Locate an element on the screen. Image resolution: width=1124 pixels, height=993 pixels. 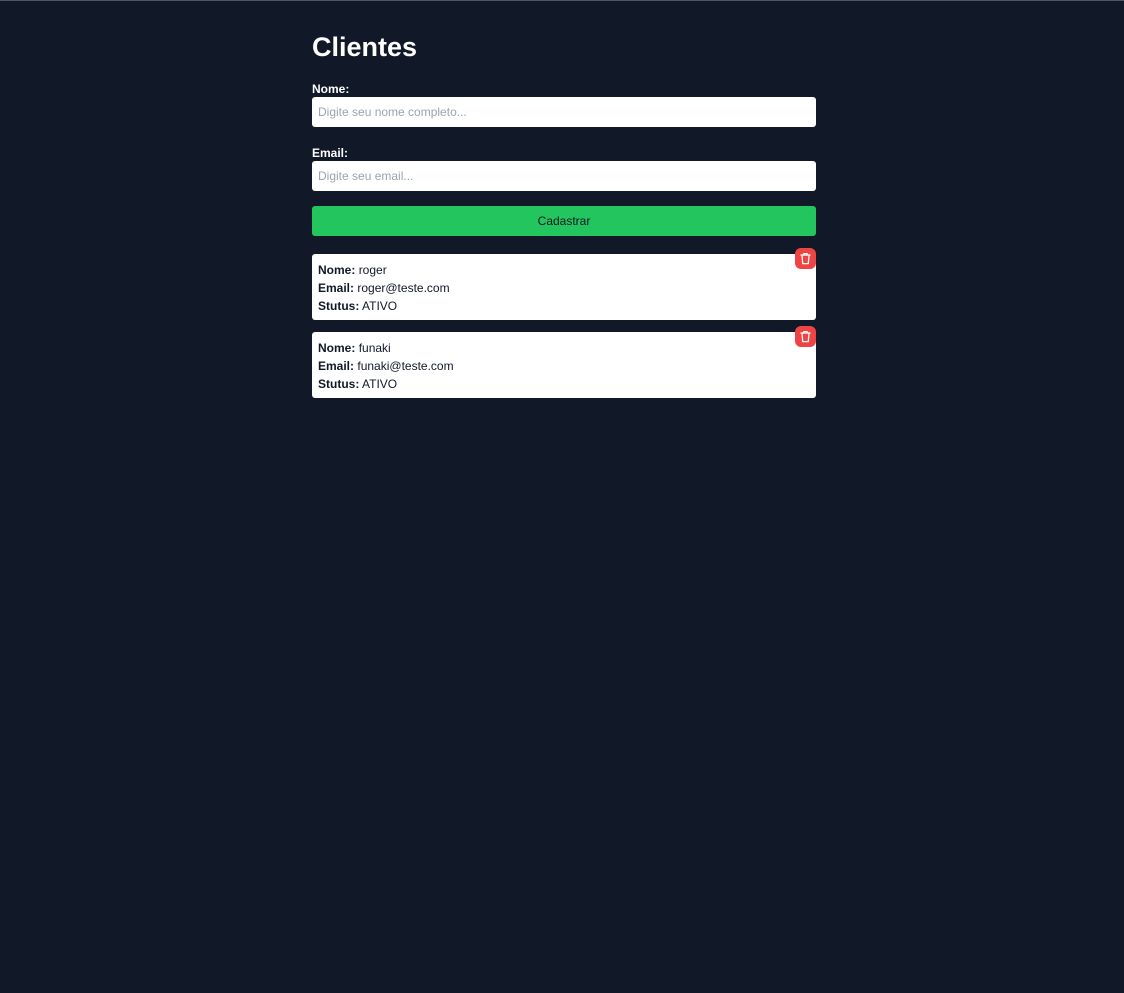
register-button: Cadastrar is located at coordinates (564, 221).